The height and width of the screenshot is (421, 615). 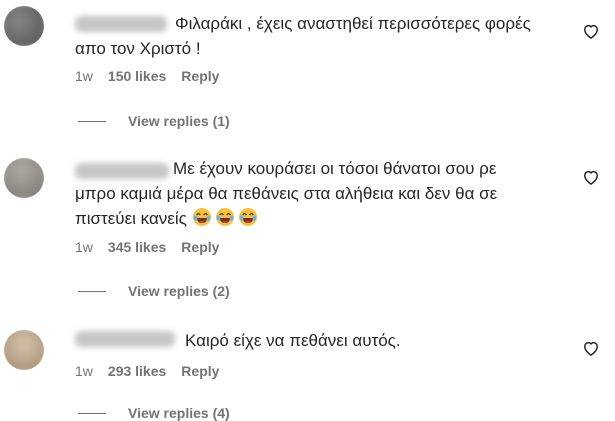 I want to click on view-replies-row: View replies (2), so click(x=154, y=291).